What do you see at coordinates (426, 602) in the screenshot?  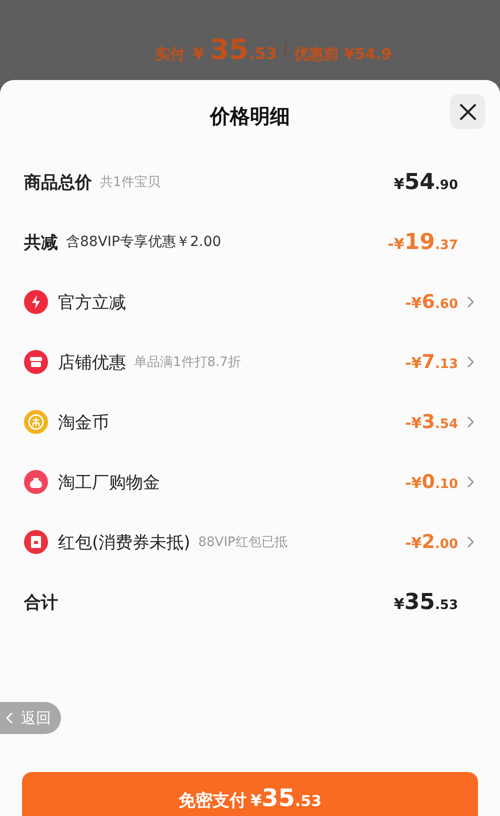 I see `row-amount: ¥35.53` at bounding box center [426, 602].